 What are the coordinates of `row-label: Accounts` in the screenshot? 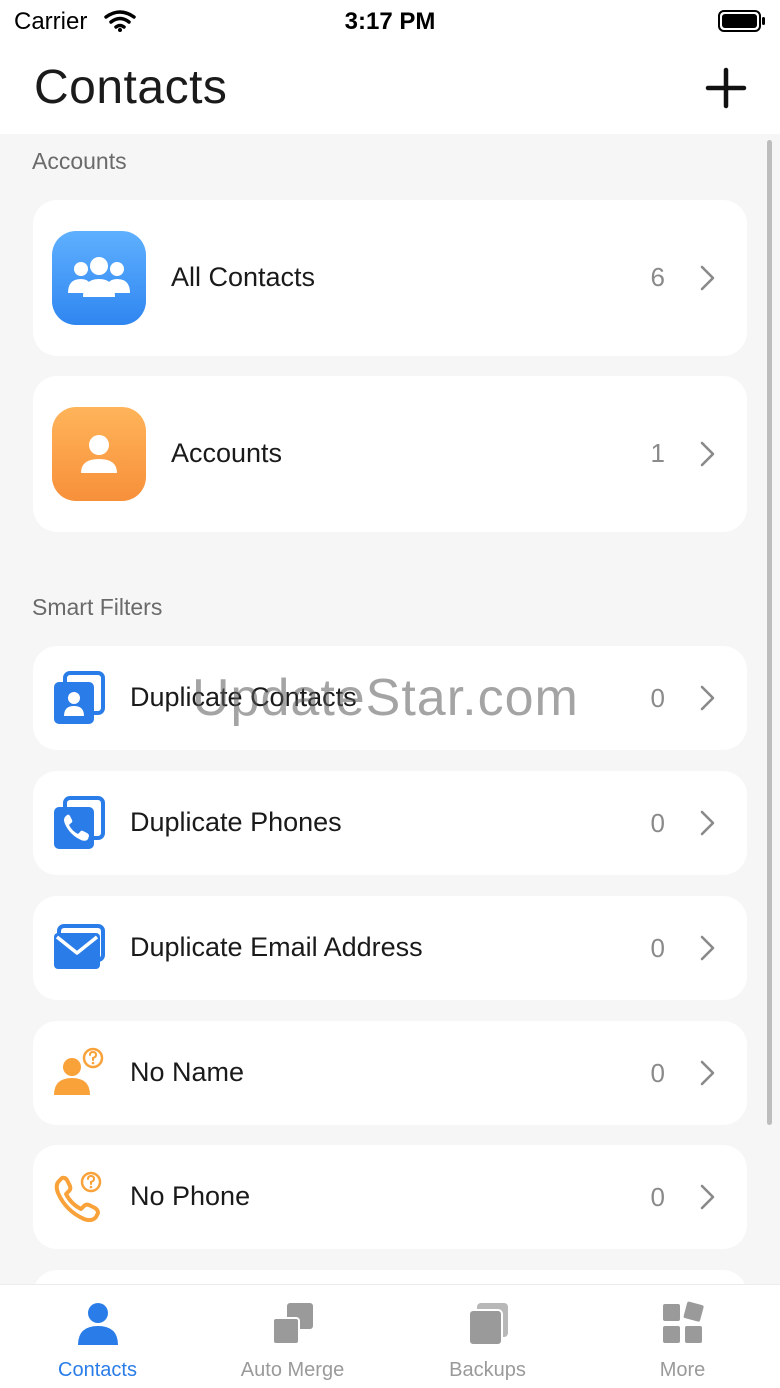 It's located at (227, 453).